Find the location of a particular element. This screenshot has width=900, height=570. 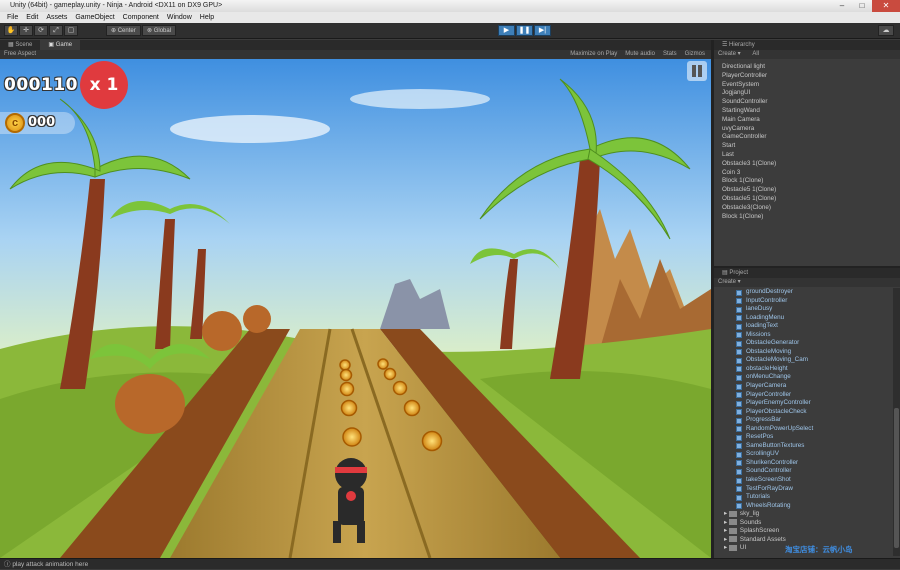

project-script-item: Missions is located at coordinates (803, 335).